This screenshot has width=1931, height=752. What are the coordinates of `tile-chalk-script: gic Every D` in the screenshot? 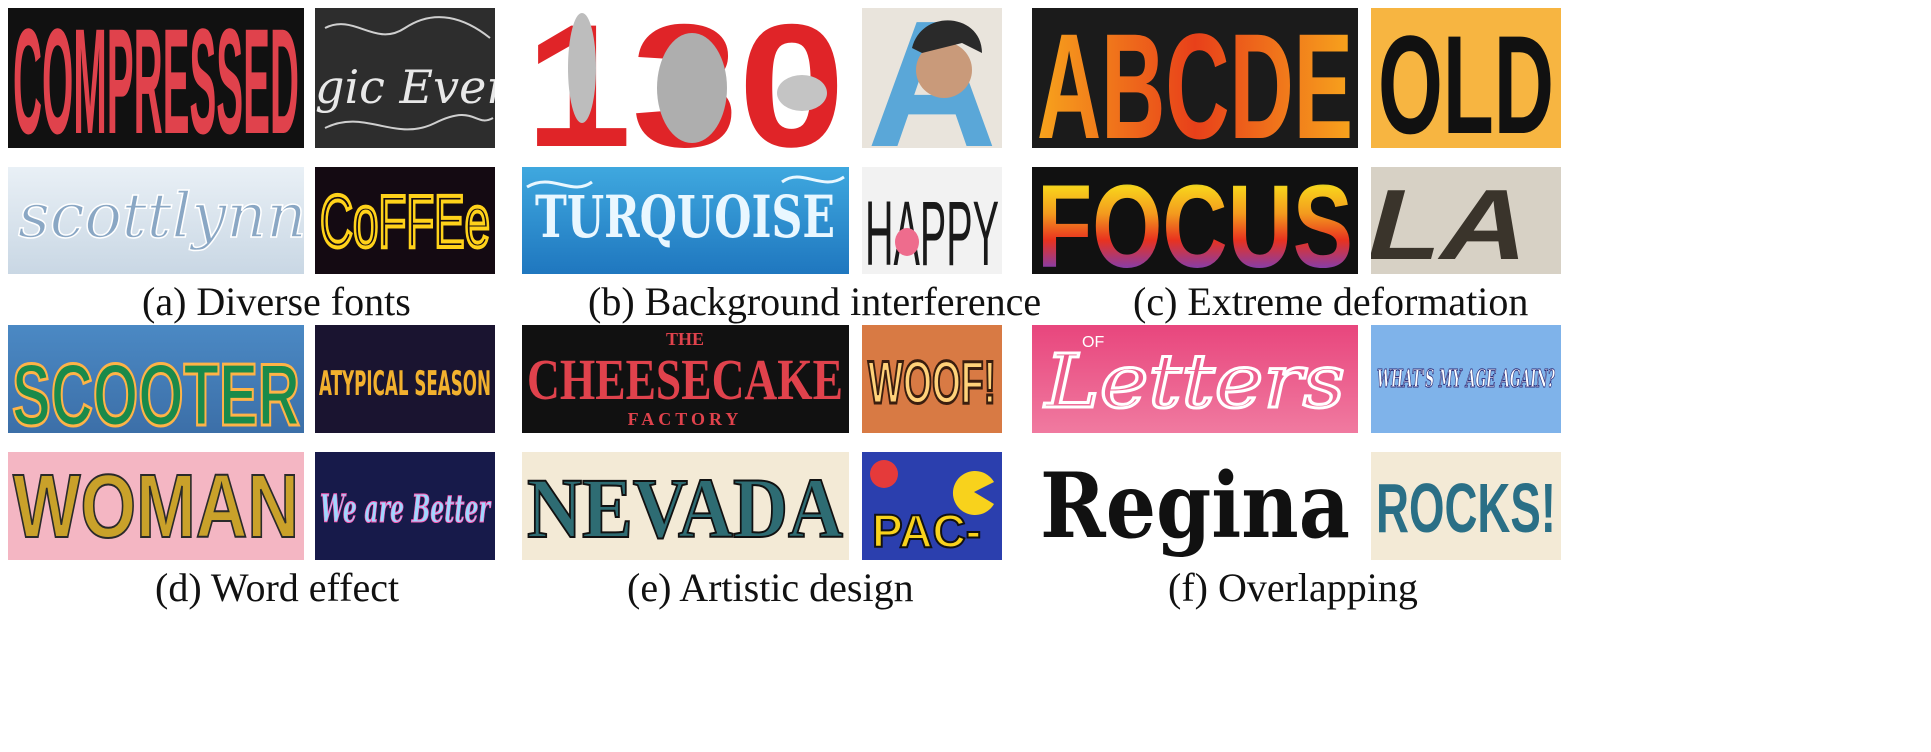 It's located at (405, 78).